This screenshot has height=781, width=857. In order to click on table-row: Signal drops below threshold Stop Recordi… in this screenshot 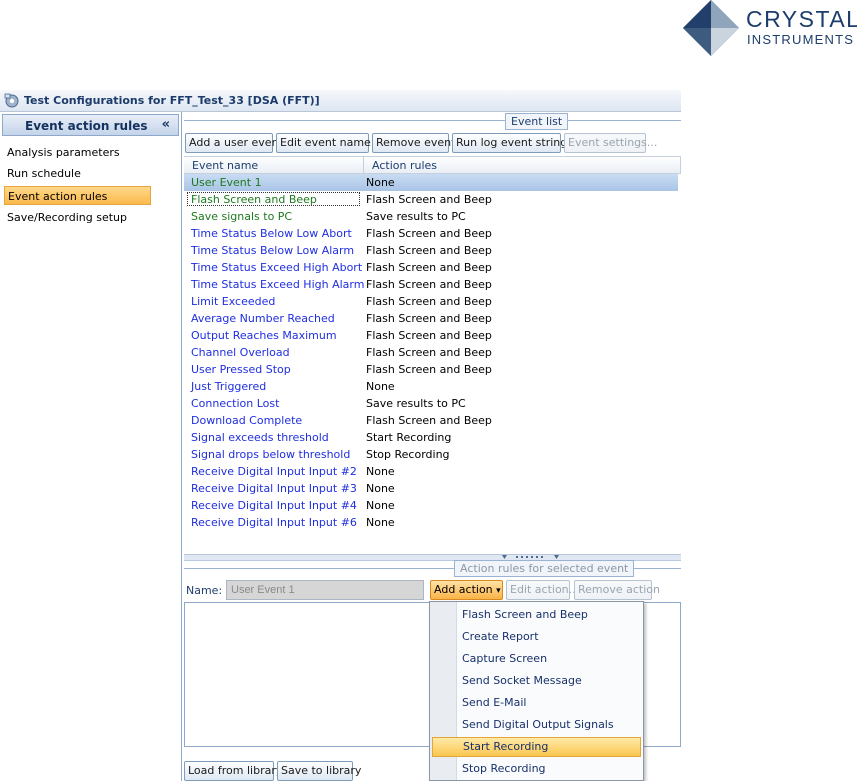, I will do `click(431, 454)`.